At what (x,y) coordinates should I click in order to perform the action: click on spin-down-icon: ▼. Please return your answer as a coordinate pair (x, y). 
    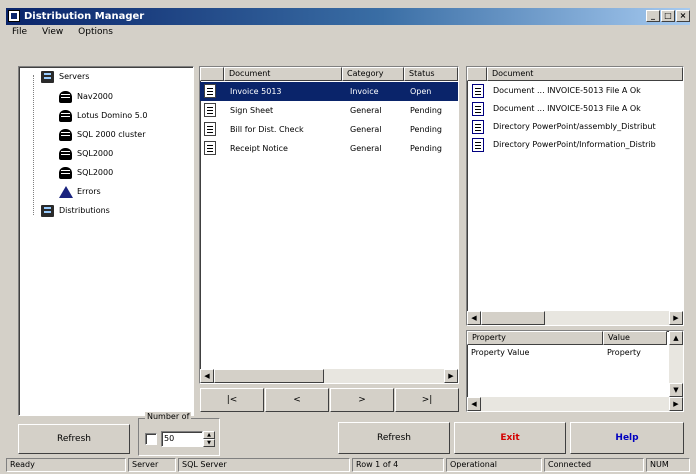
    Looking at the image, I should click on (209, 443).